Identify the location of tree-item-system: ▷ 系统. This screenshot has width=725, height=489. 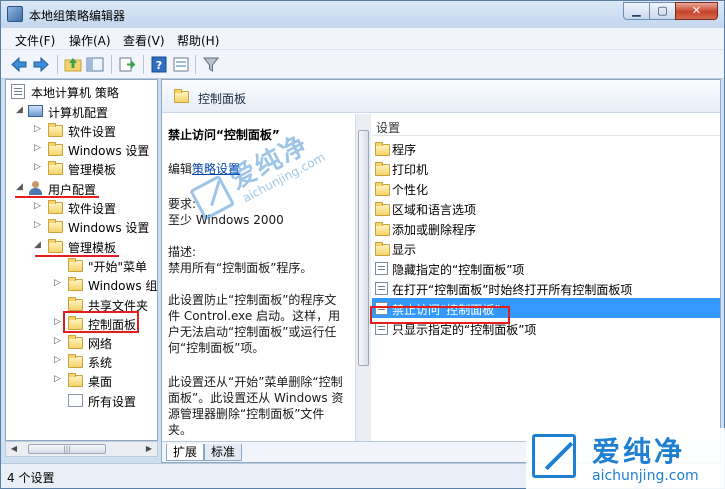
(81, 361).